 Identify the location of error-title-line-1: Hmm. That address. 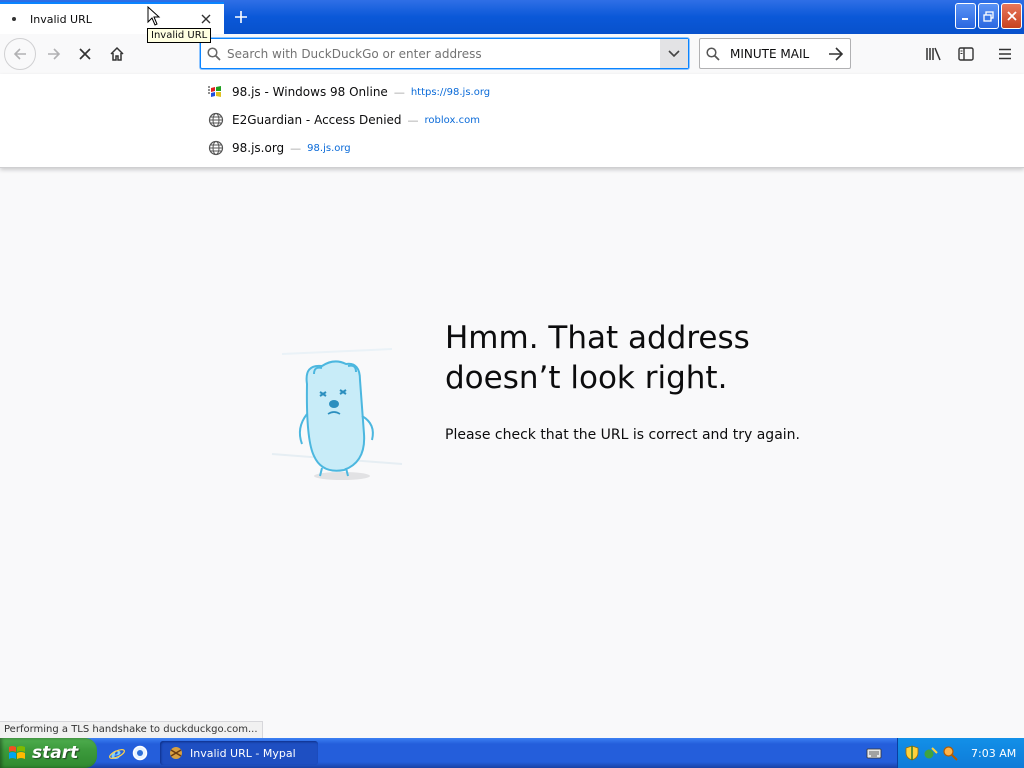
(597, 338).